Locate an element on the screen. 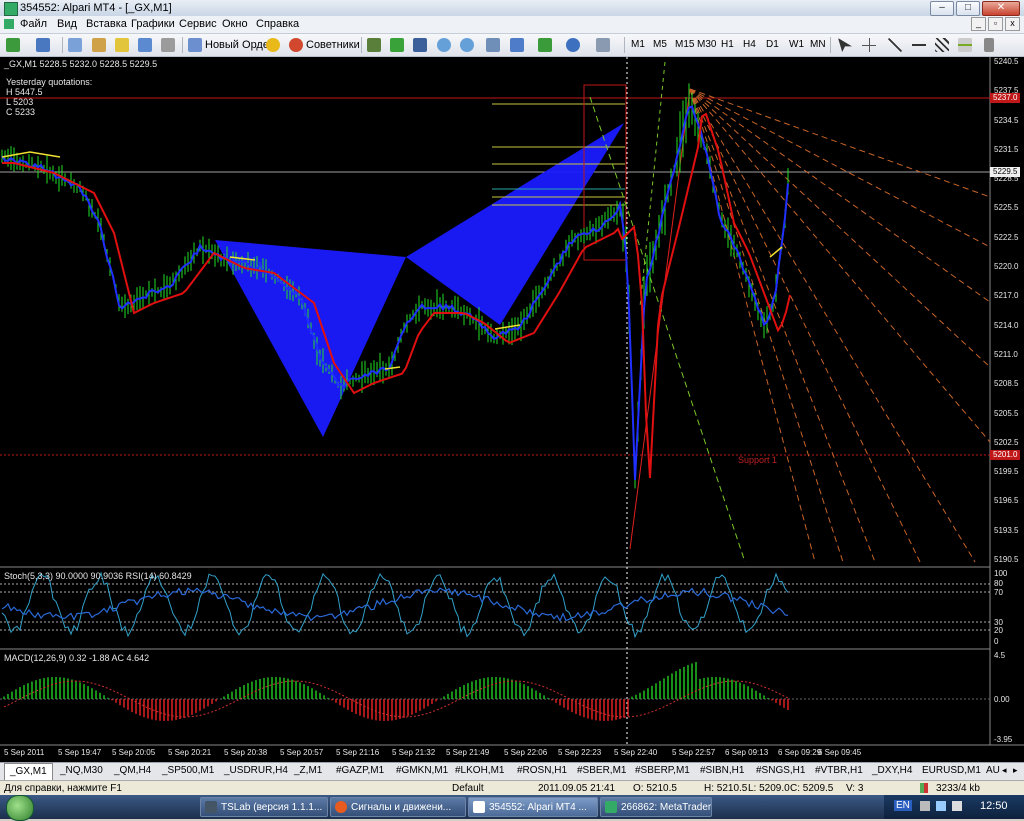 The height and width of the screenshot is (821, 1024). crosshair-icon is located at coordinates (869, 45).